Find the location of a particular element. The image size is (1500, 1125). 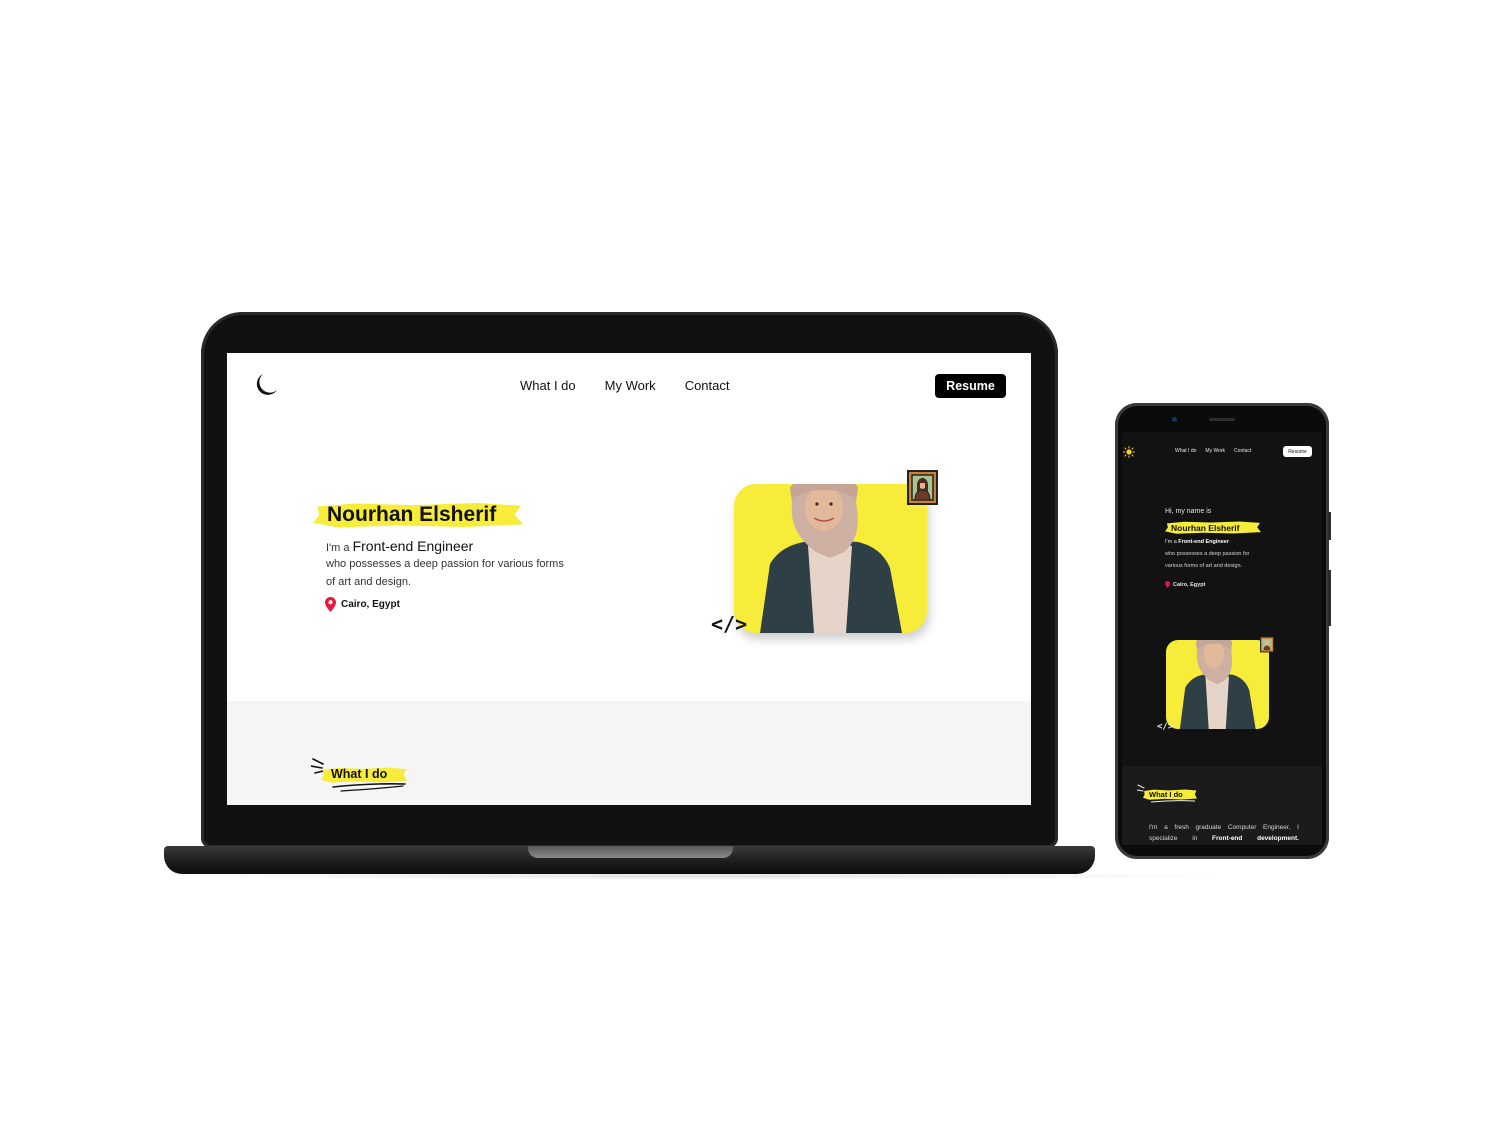

about-word: specialize is located at coordinates (1163, 838).